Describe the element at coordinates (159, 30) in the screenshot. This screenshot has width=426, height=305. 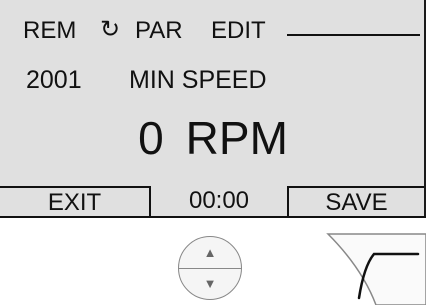
I see `menu-label: PAR` at that location.